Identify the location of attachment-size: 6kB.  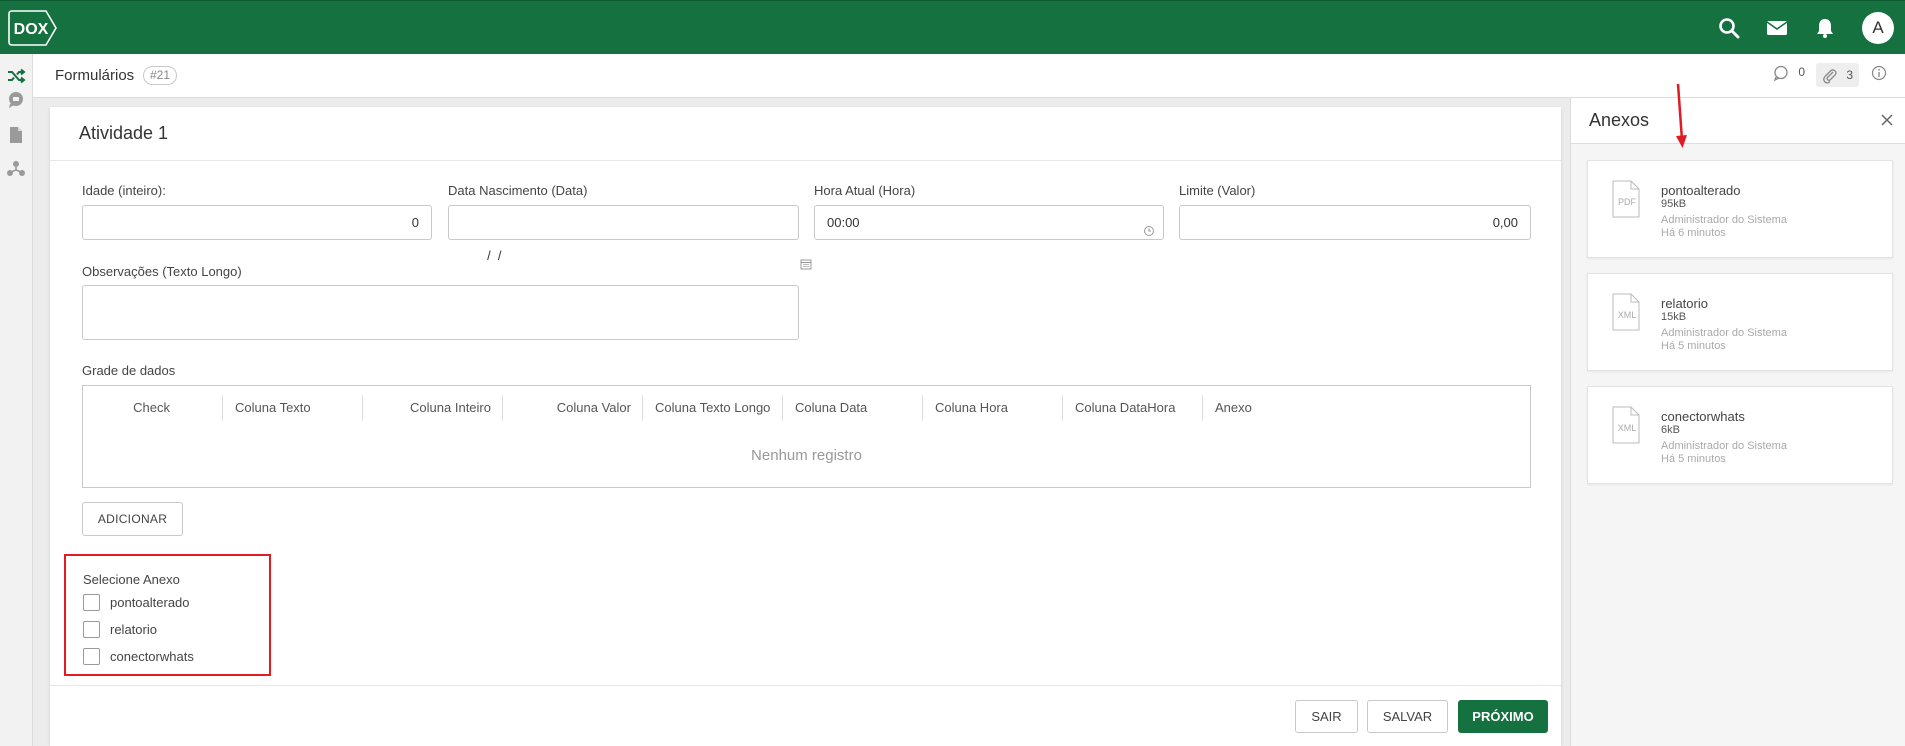
(1670, 430).